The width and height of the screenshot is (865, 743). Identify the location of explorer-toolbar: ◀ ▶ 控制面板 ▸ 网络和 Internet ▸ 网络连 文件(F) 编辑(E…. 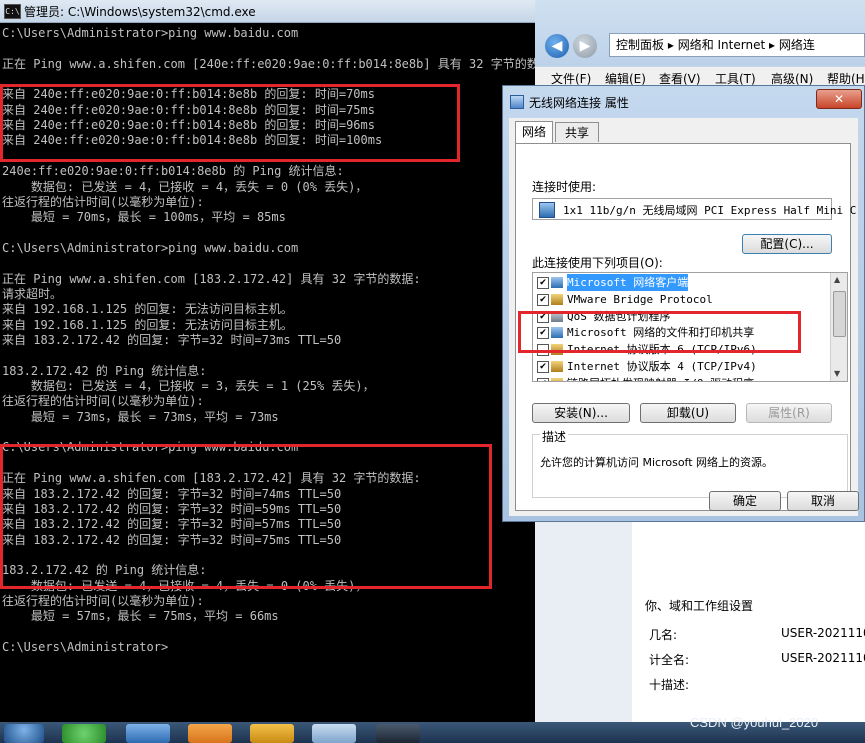
(700, 45).